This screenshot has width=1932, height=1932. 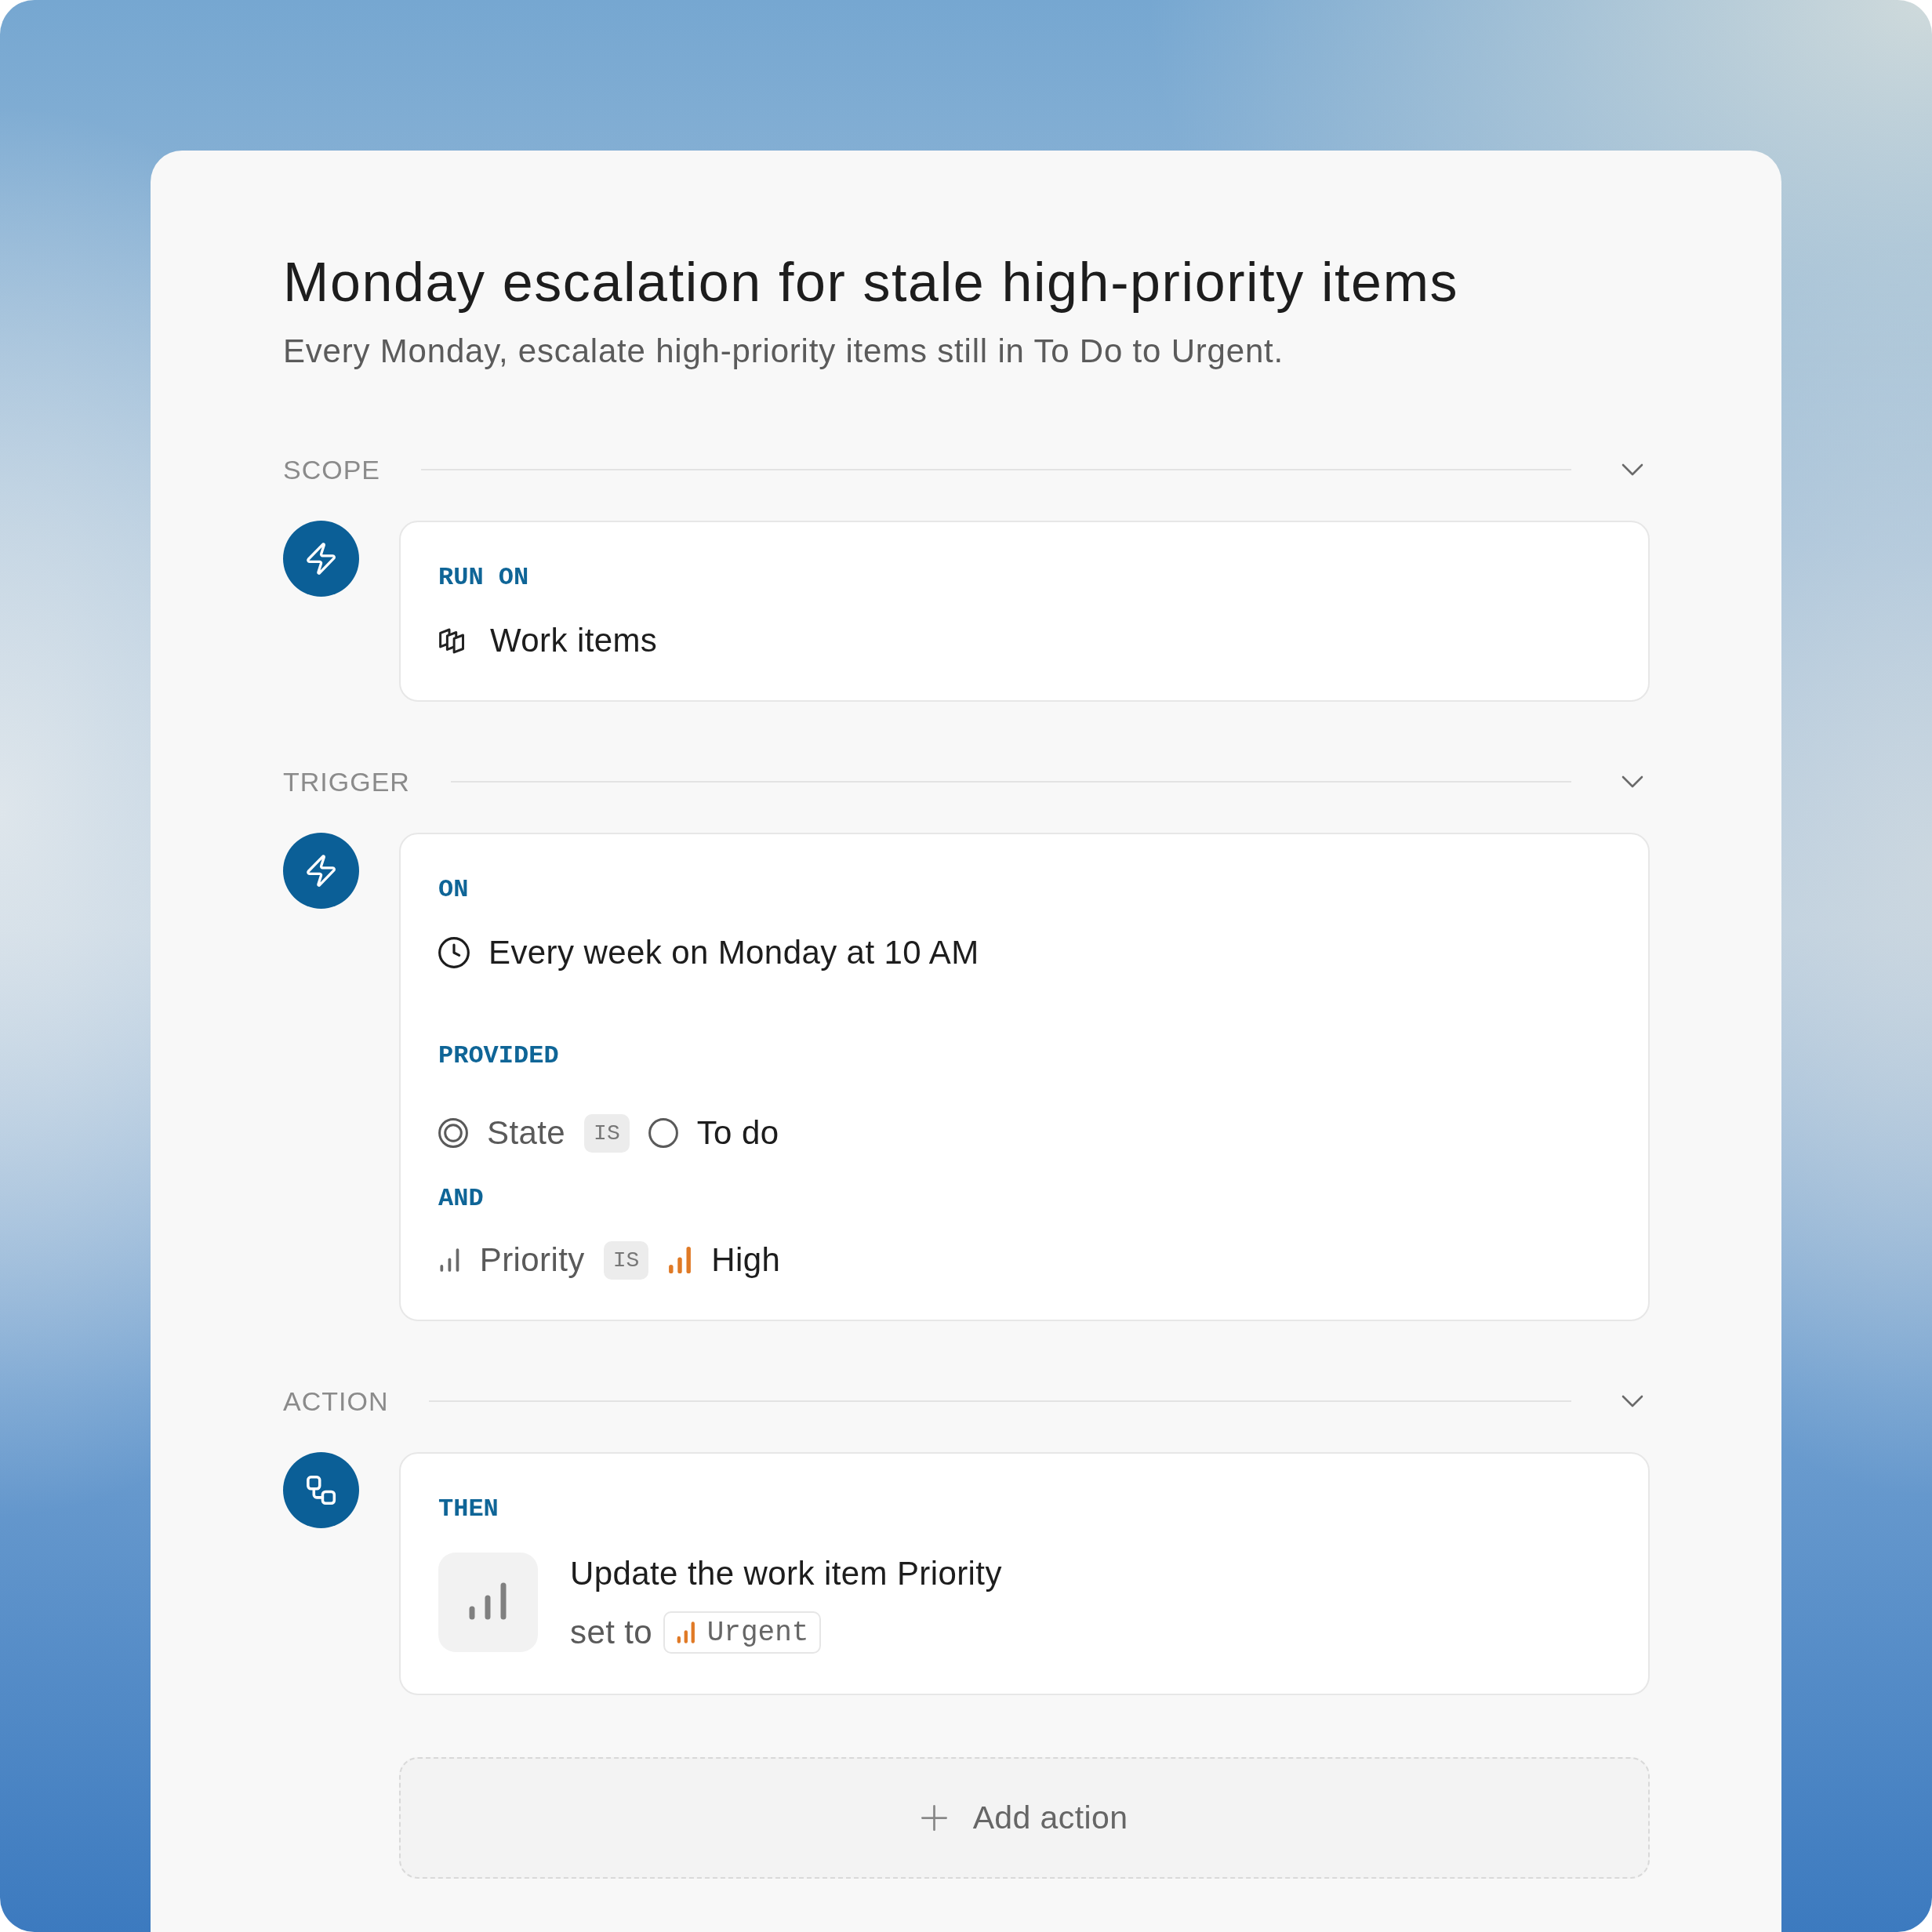 I want to click on conditions-label: PROVIDED, so click(x=498, y=1056).